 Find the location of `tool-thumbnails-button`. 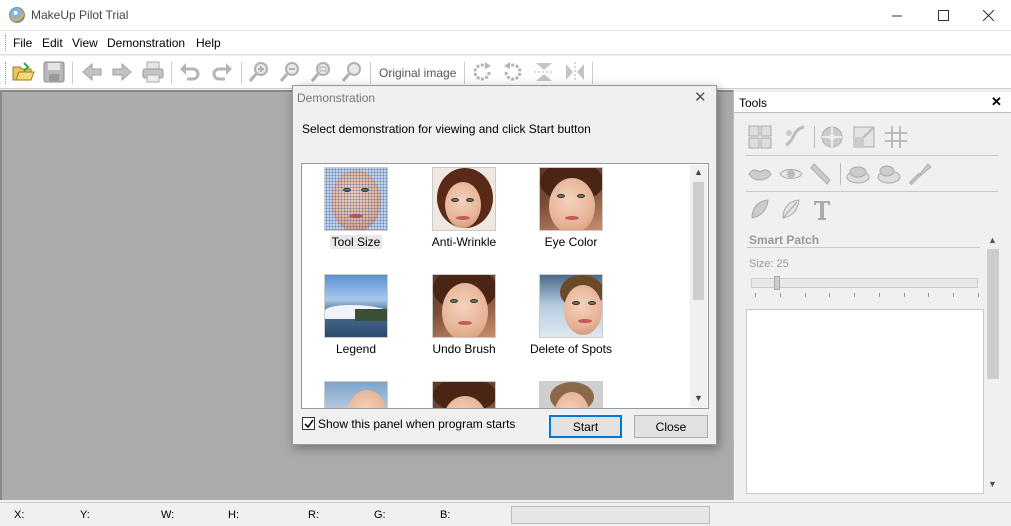

tool-thumbnails-button is located at coordinates (760, 137).